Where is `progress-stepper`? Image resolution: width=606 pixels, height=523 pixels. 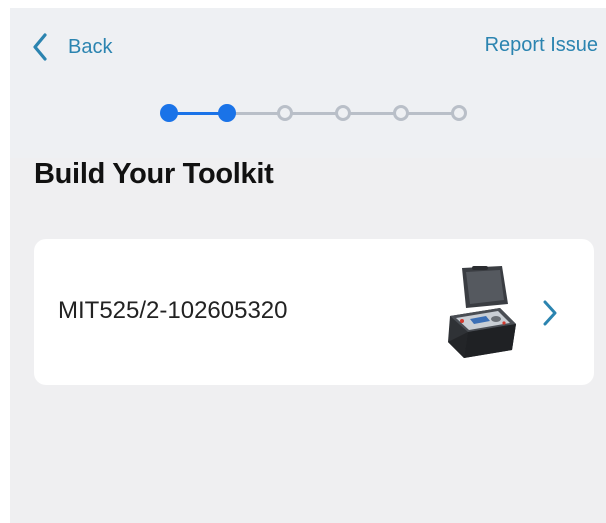
progress-stepper is located at coordinates (315, 113).